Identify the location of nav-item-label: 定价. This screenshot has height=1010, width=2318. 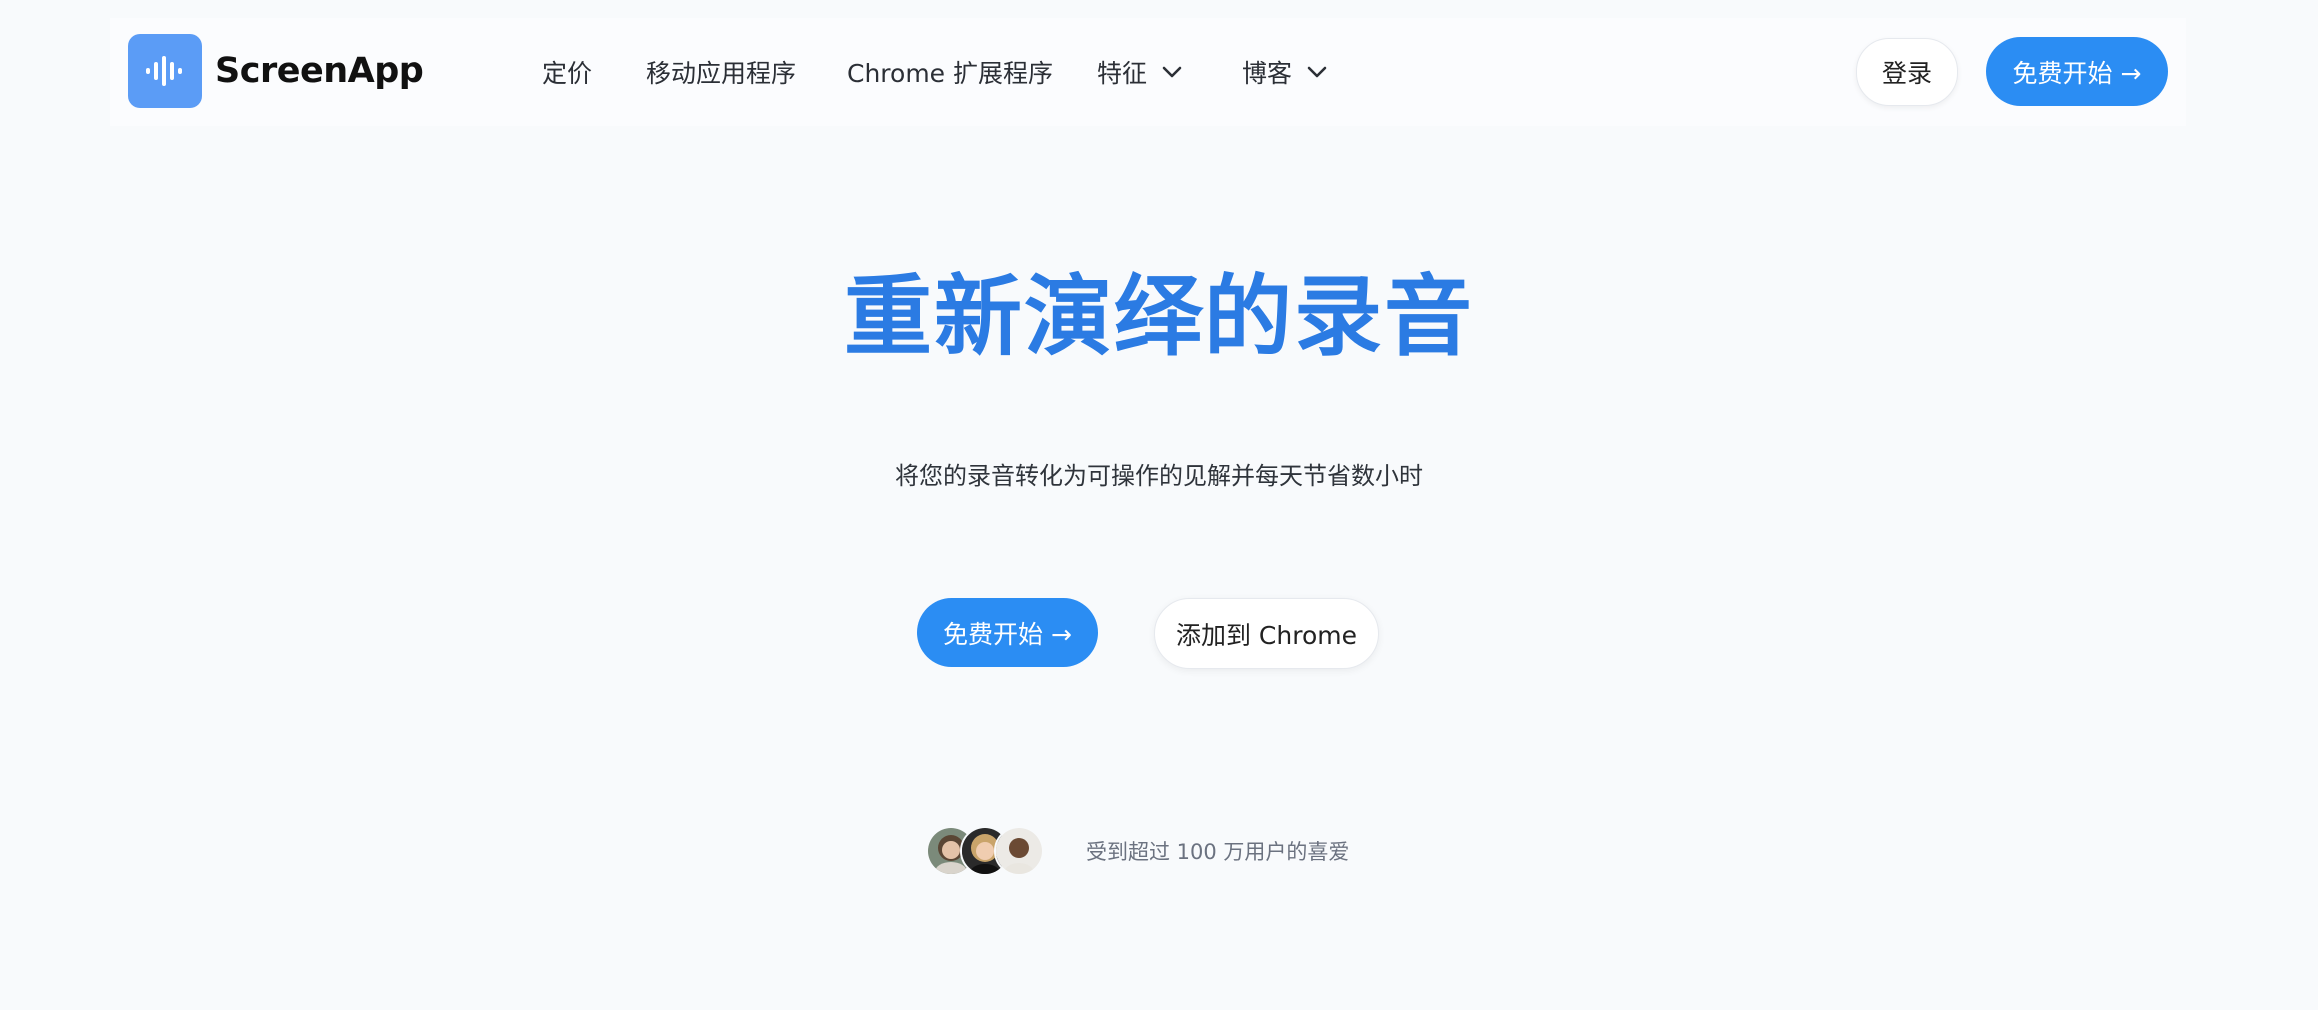
(567, 73).